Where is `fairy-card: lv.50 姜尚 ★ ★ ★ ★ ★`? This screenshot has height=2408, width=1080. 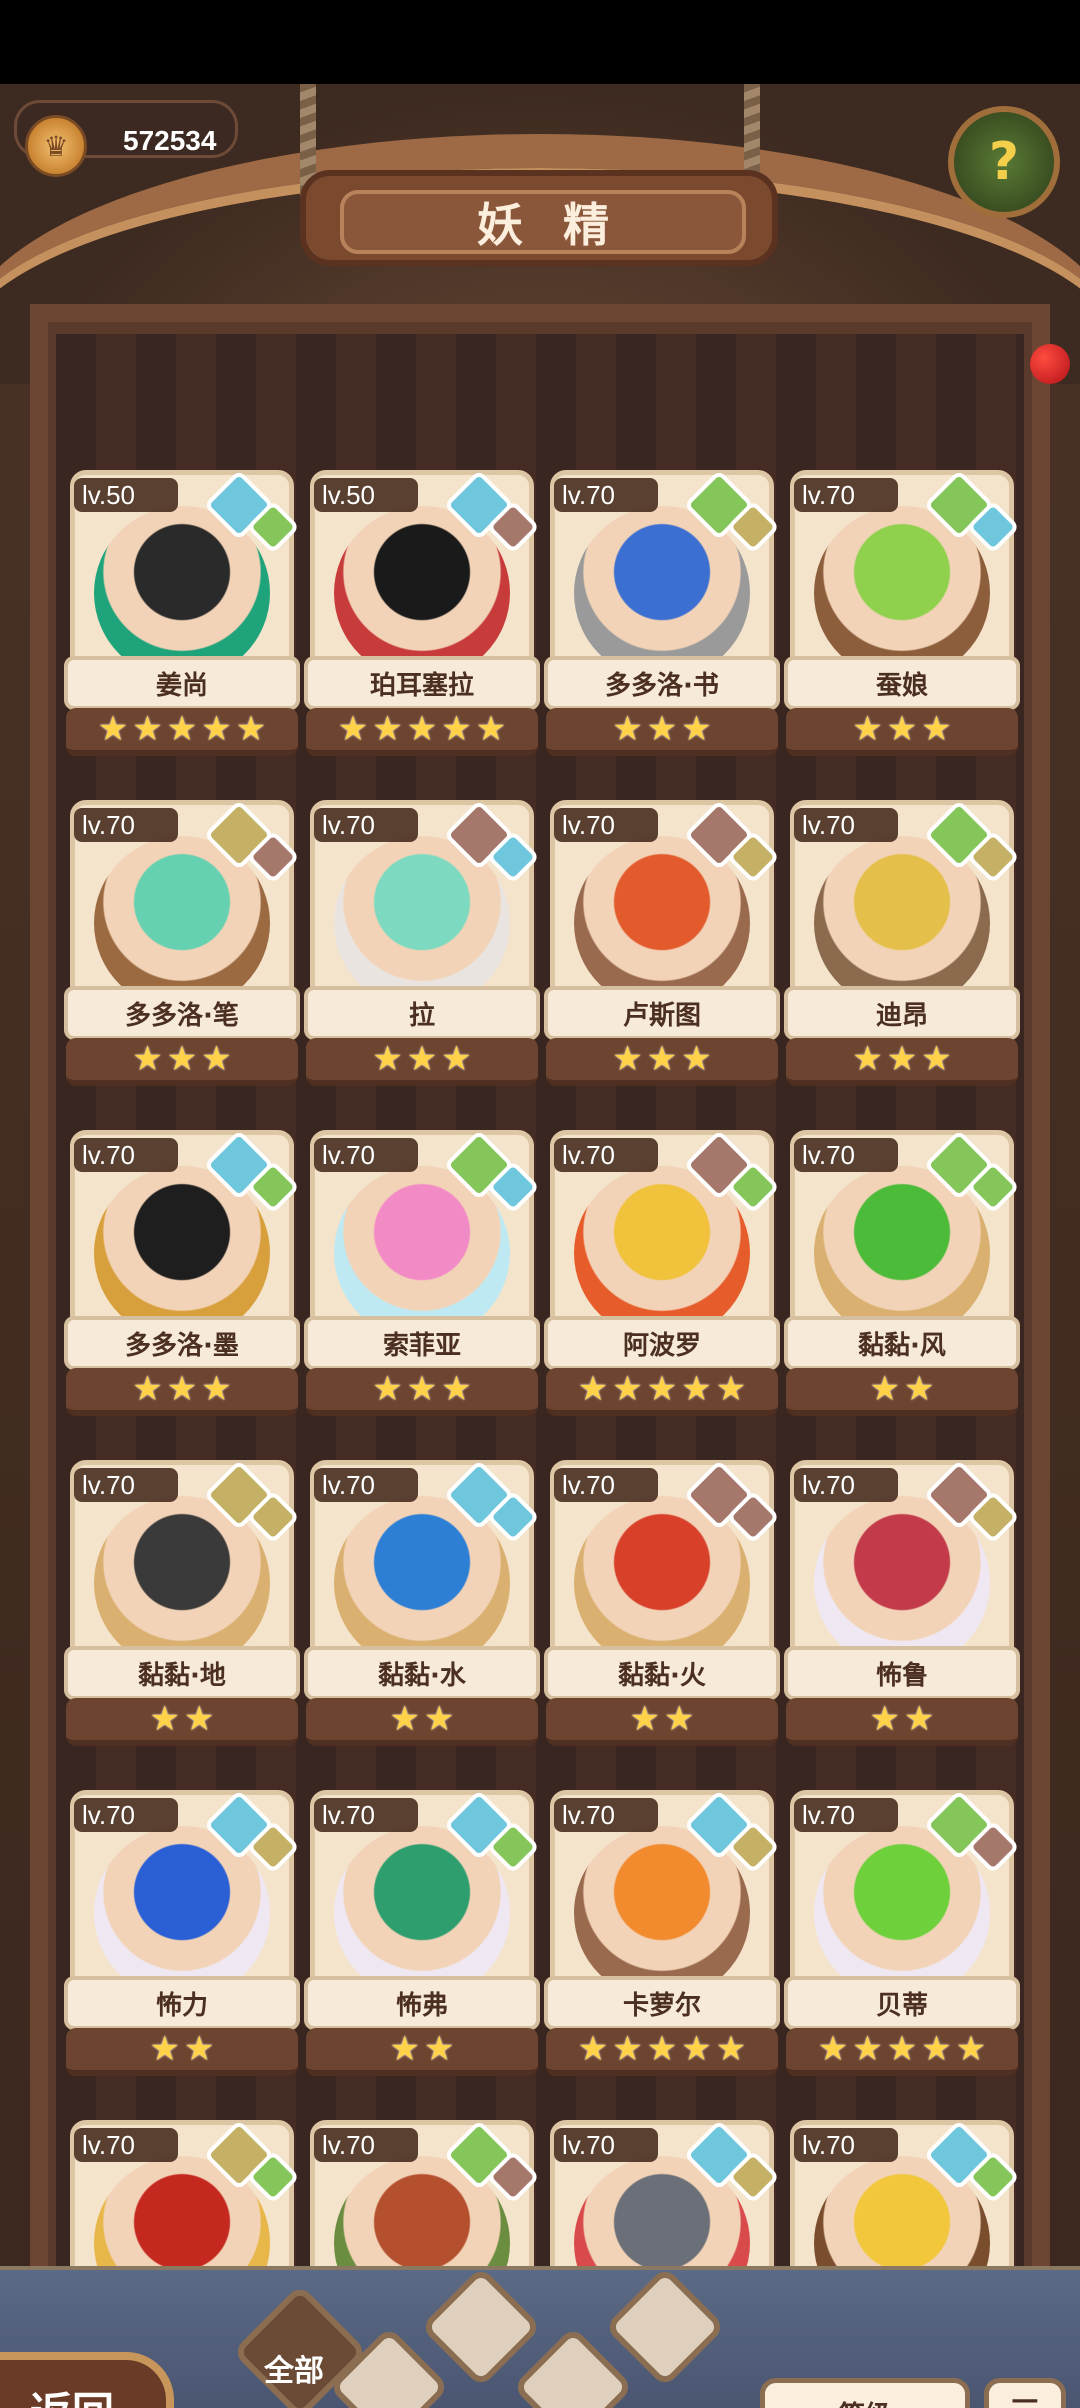
fairy-card: lv.50 姜尚 ★ ★ ★ ★ ★ is located at coordinates (182, 616).